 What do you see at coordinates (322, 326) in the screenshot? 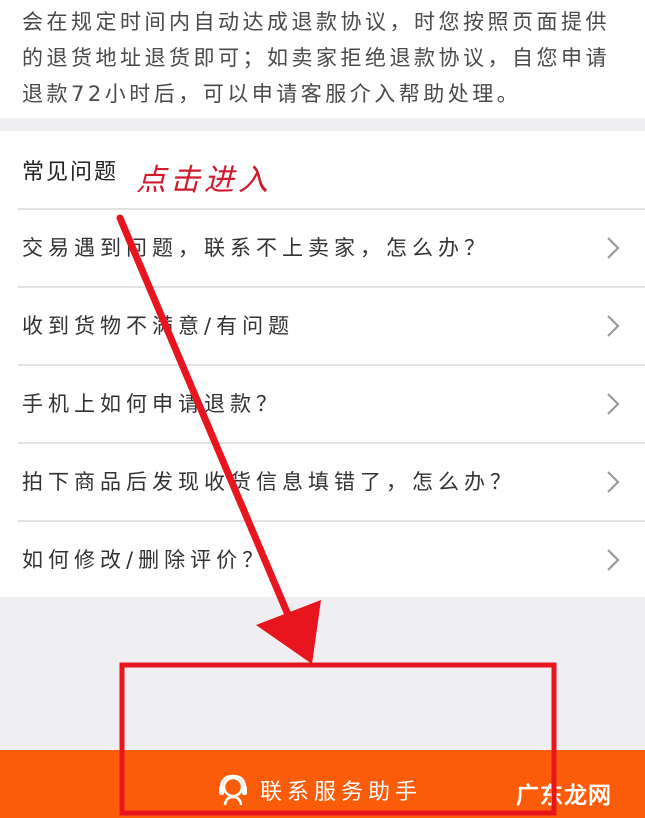
I see `faq-item-unsatisfied-goods: 收到货物不满意/有问题` at bounding box center [322, 326].